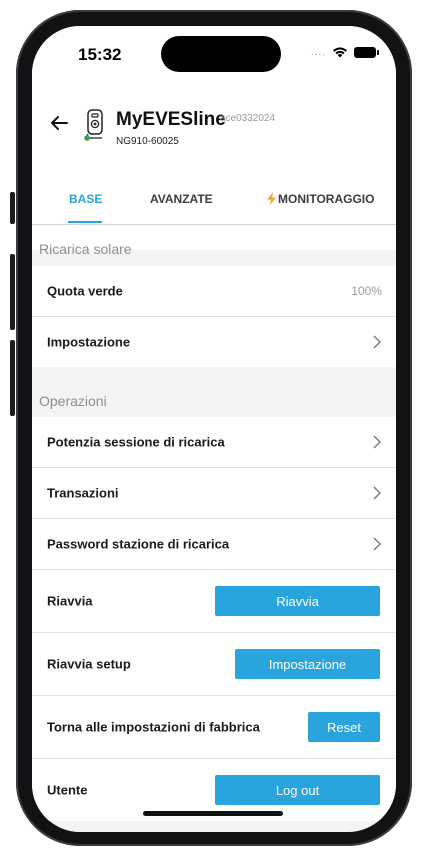  Describe the element at coordinates (153, 727) in the screenshot. I see `factory-reset-label: Torna alle impostazioni di fabbrica` at that location.